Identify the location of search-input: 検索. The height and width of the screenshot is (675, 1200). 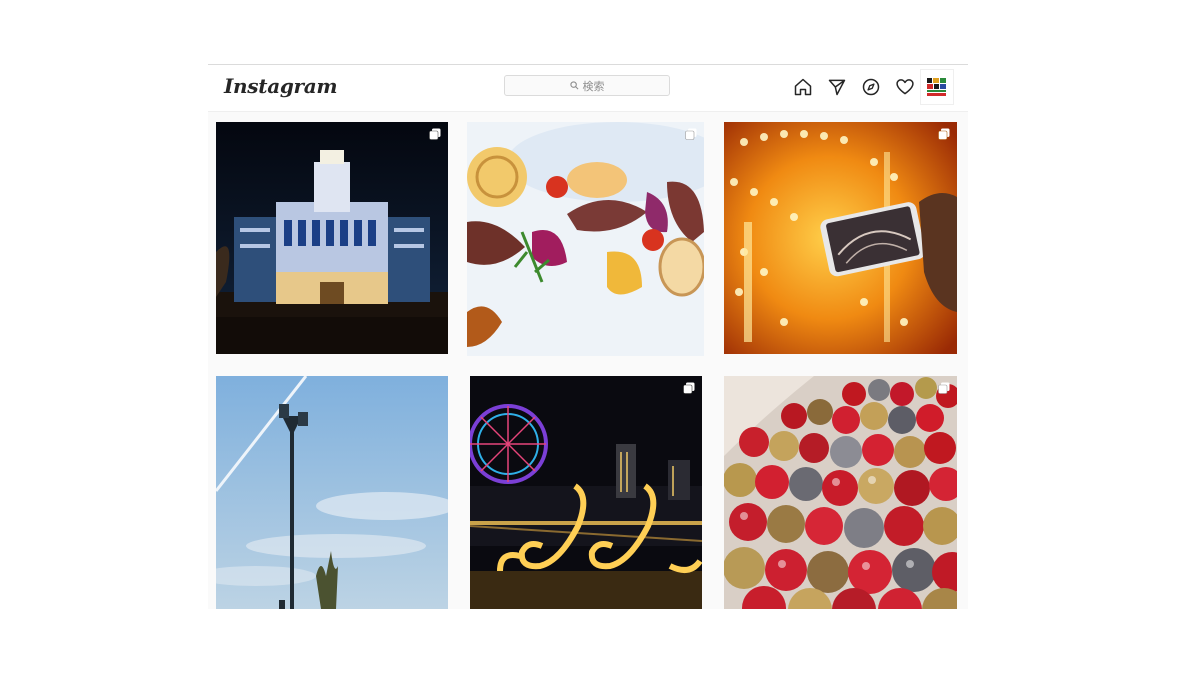
(587, 85).